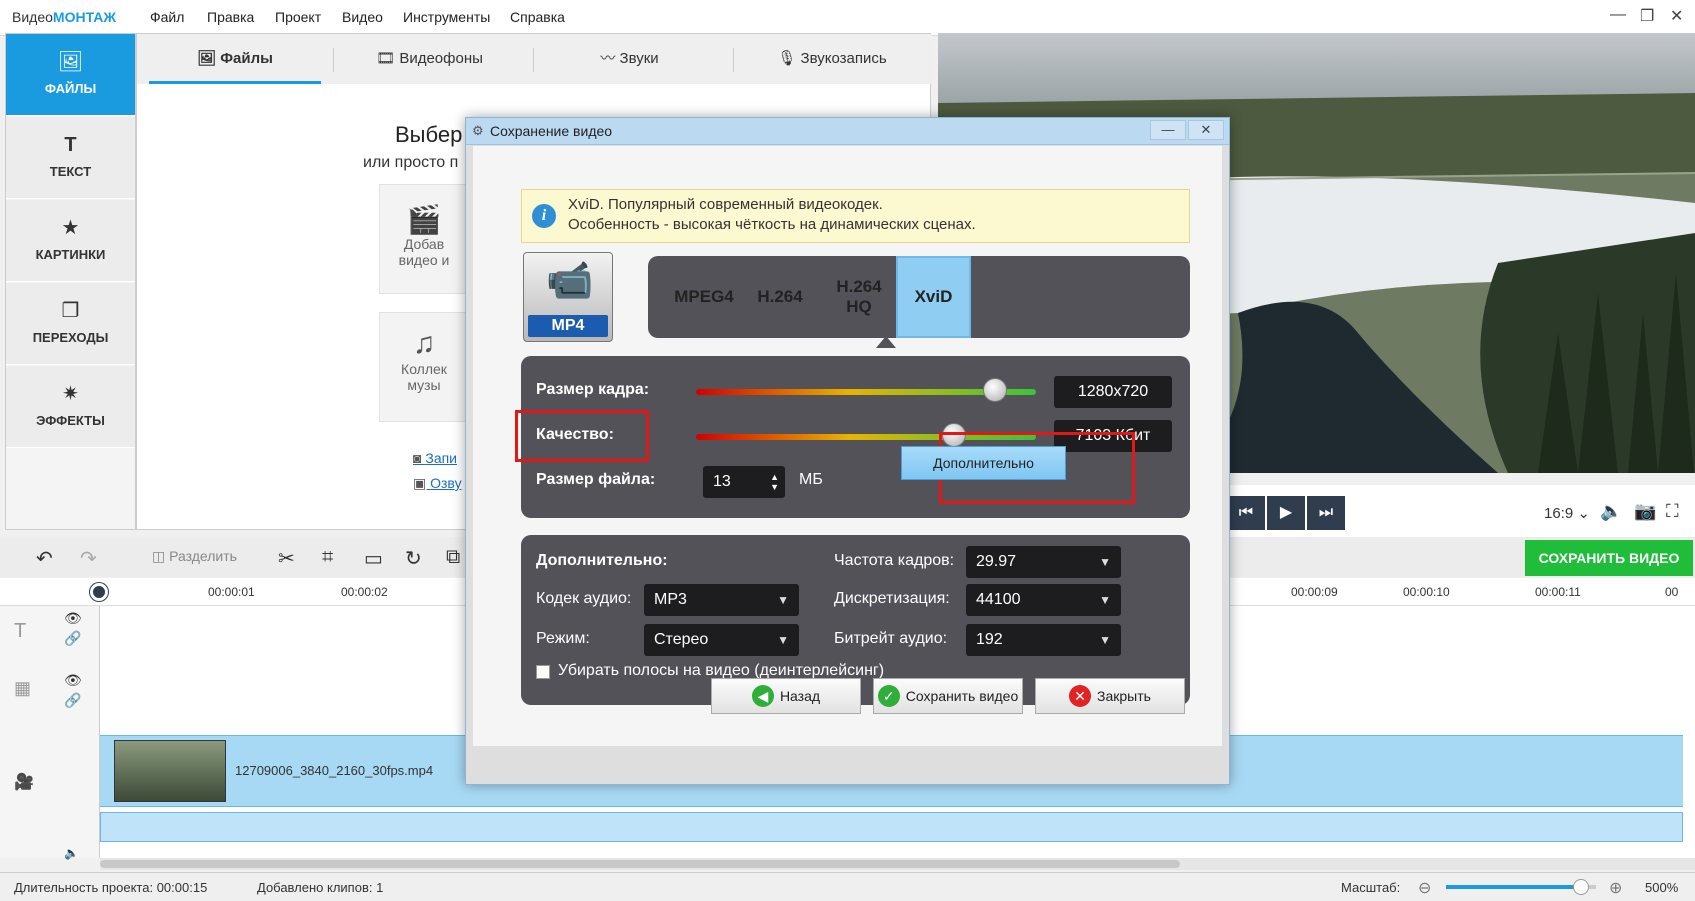  Describe the element at coordinates (1043, 562) in the screenshot. I see `fps-select: 29.97 ▼` at that location.